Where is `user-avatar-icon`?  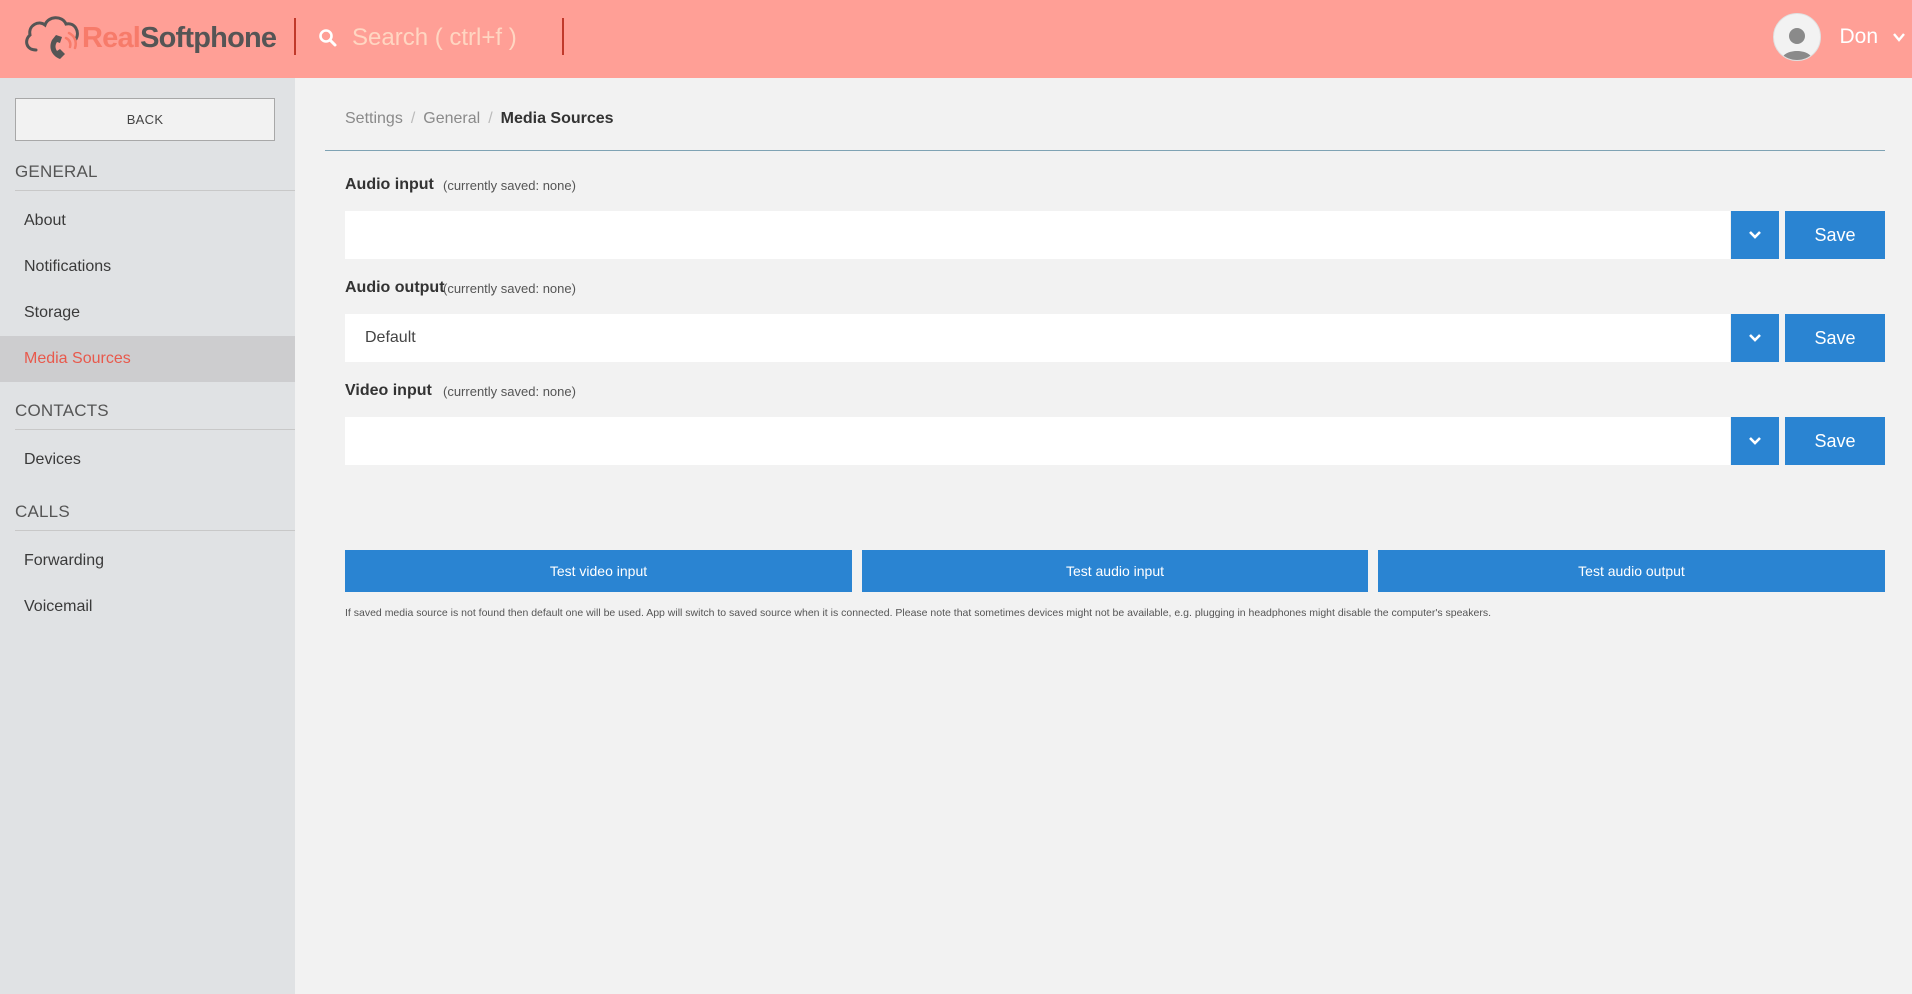
user-avatar-icon is located at coordinates (1797, 44).